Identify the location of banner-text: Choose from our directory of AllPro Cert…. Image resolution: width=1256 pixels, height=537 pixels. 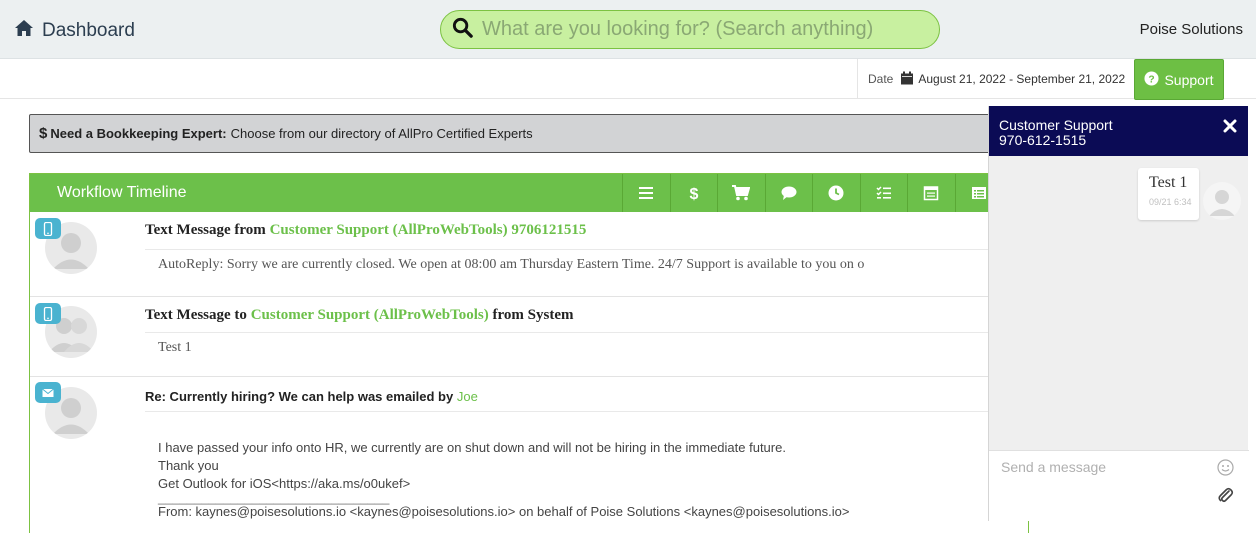
(381, 133).